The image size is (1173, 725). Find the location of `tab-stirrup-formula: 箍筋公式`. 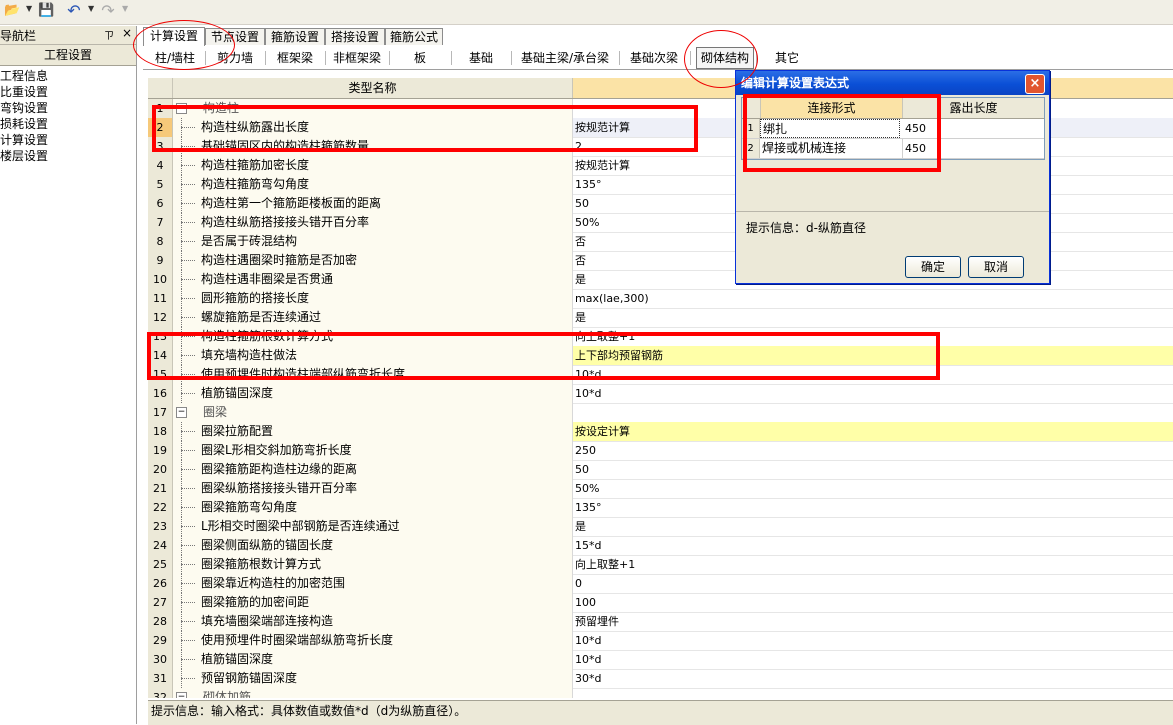

tab-stirrup-formula: 箍筋公式 is located at coordinates (414, 36).